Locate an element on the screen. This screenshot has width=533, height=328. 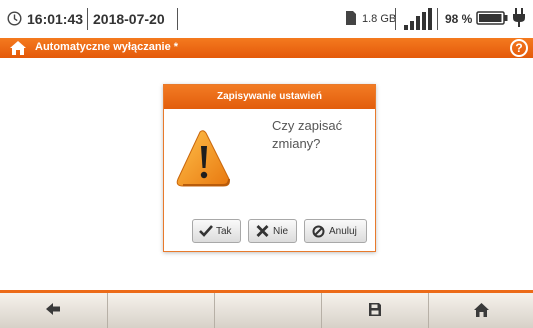
cancel-icon is located at coordinates (318, 231).